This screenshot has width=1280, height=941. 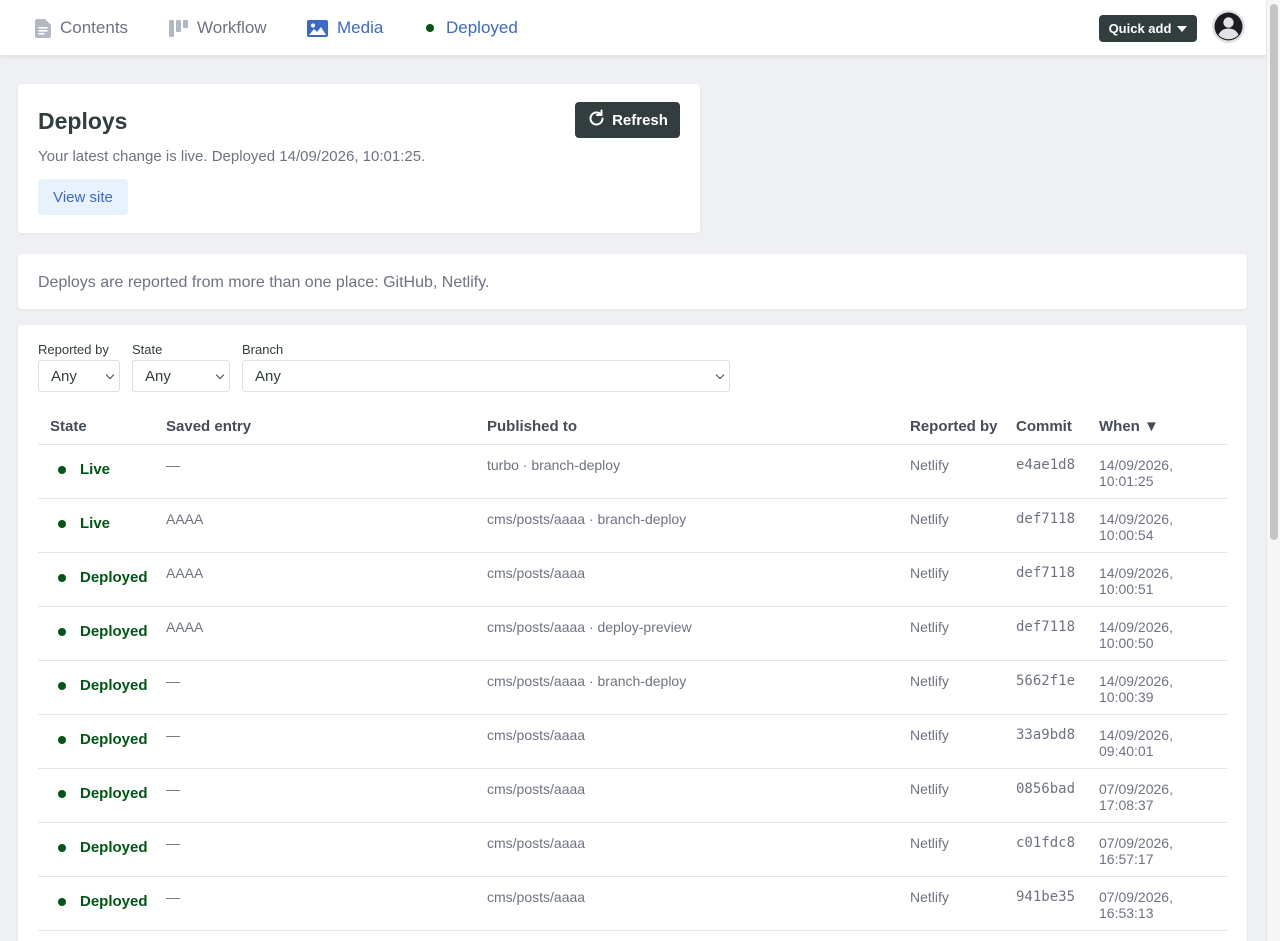 I want to click on branch-select-value: Any, so click(x=268, y=376).